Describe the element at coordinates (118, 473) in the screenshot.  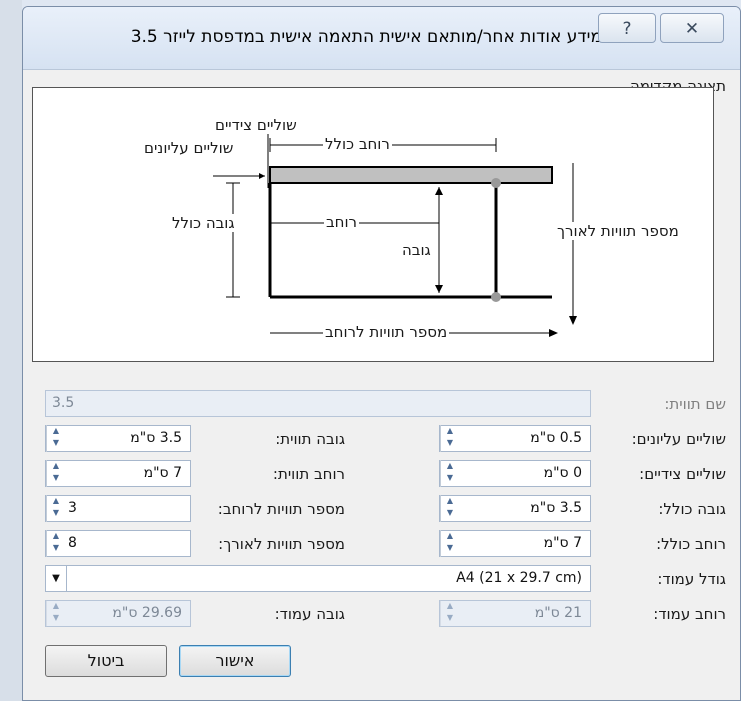
I see `label-width-input: ▲ ▼ 7 ס"מ` at that location.